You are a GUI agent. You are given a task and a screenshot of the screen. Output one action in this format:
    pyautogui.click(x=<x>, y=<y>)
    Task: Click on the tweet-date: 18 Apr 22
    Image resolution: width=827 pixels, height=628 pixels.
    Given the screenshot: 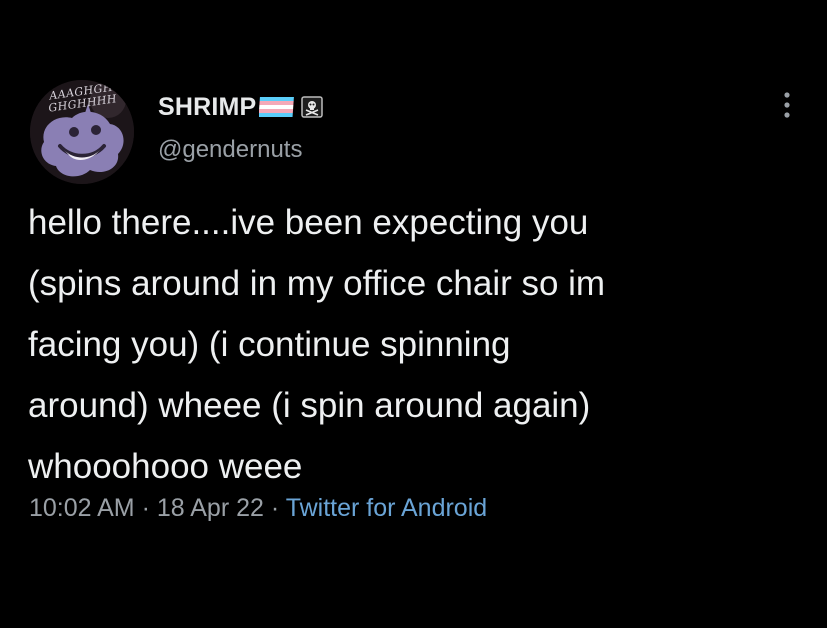 What is the action you would take?
    pyautogui.click(x=210, y=508)
    